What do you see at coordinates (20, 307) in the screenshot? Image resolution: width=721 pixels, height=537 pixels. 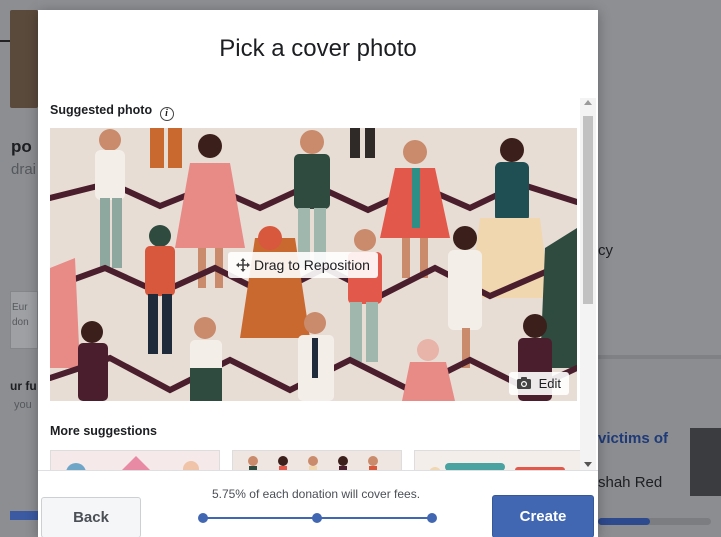 I see `background-box-line: Eur` at bounding box center [20, 307].